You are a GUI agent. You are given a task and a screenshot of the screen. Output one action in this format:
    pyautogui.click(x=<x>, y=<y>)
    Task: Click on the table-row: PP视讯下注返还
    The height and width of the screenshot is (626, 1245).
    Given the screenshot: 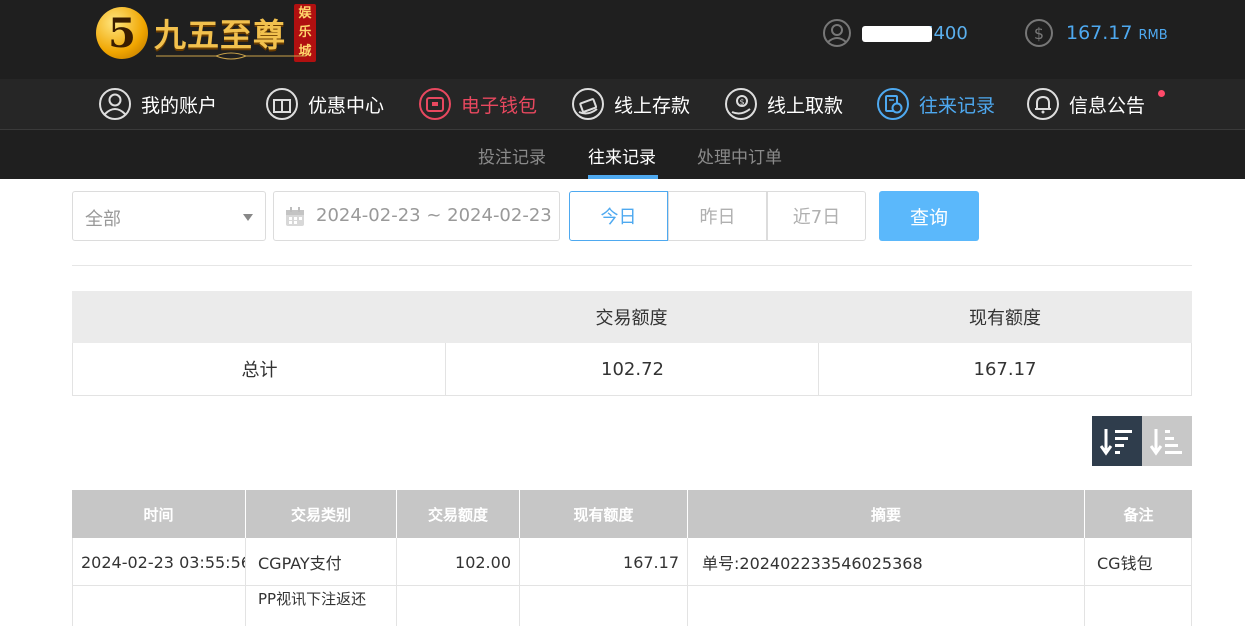 What is the action you would take?
    pyautogui.click(x=632, y=606)
    